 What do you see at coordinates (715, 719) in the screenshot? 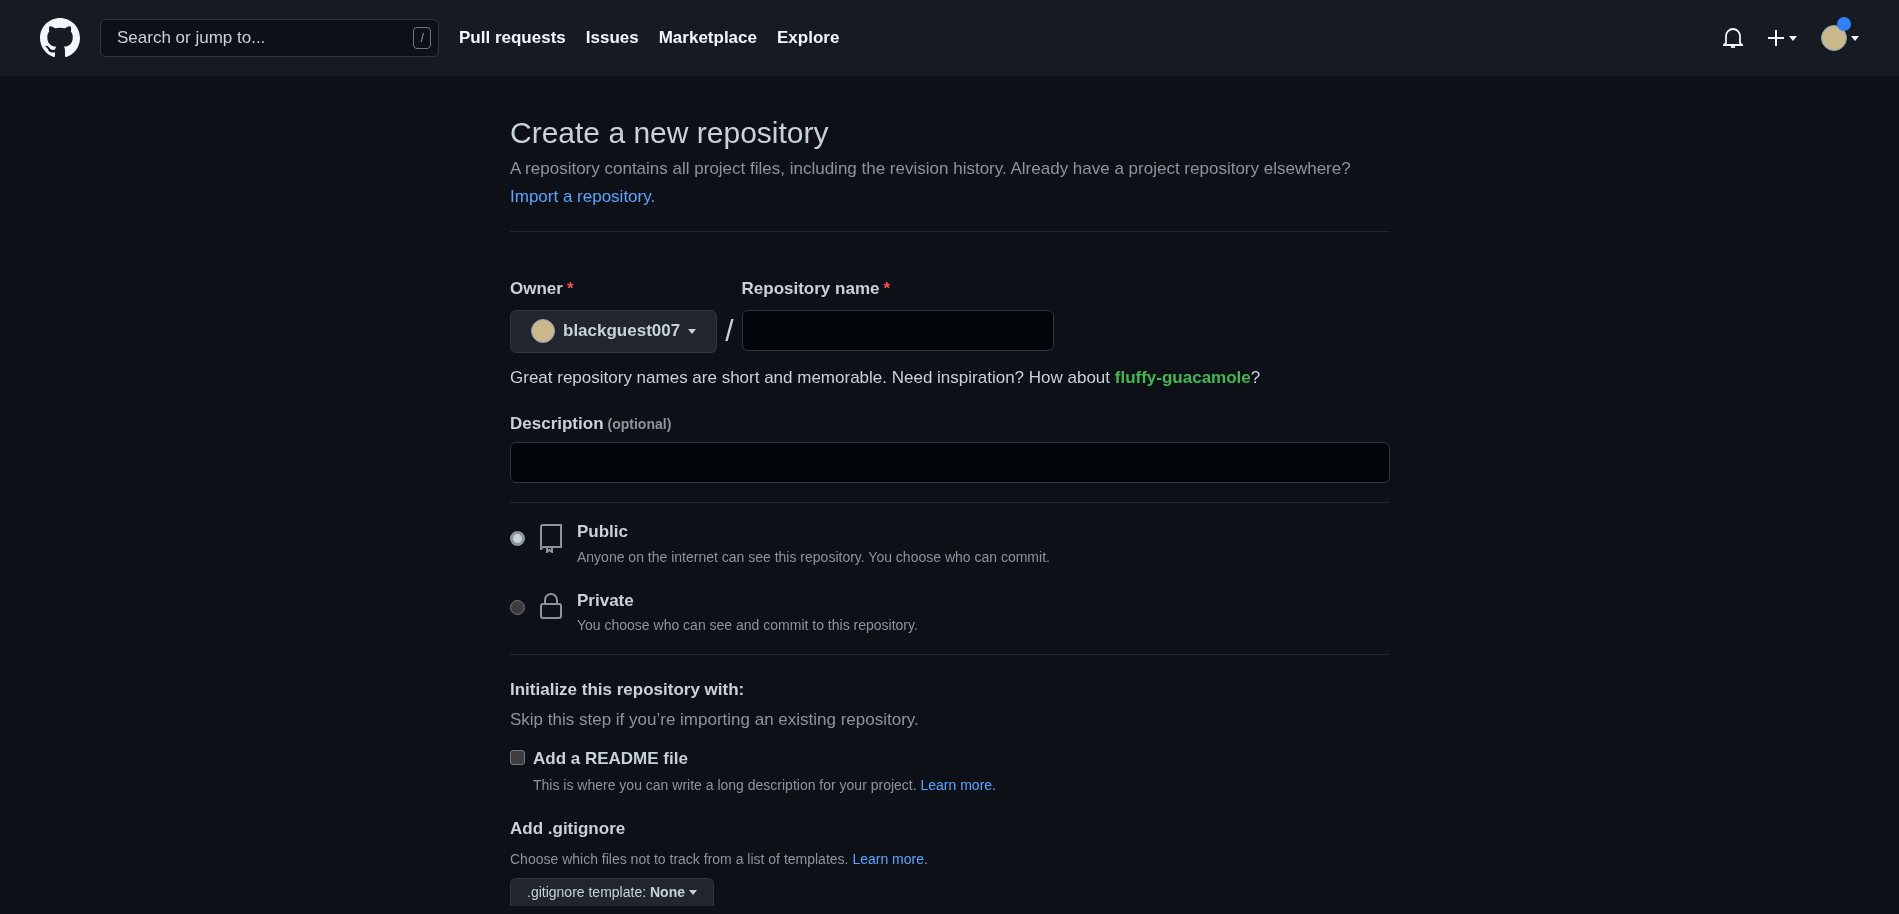
I see `initialize-subtitle: Skip this step if you’re importing an existing repository.` at bounding box center [715, 719].